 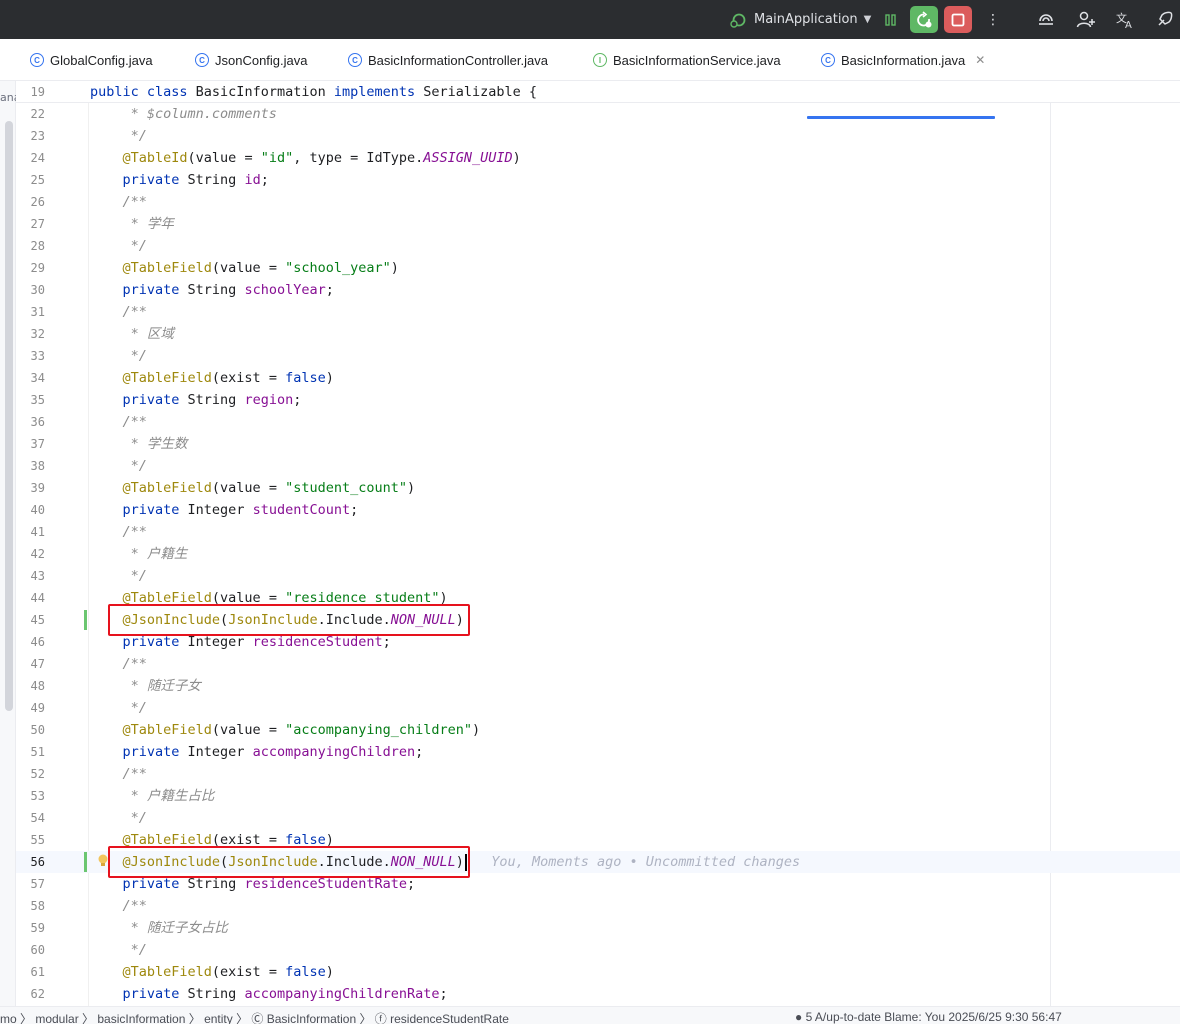 I want to click on debug-icon, so click(x=891, y=19).